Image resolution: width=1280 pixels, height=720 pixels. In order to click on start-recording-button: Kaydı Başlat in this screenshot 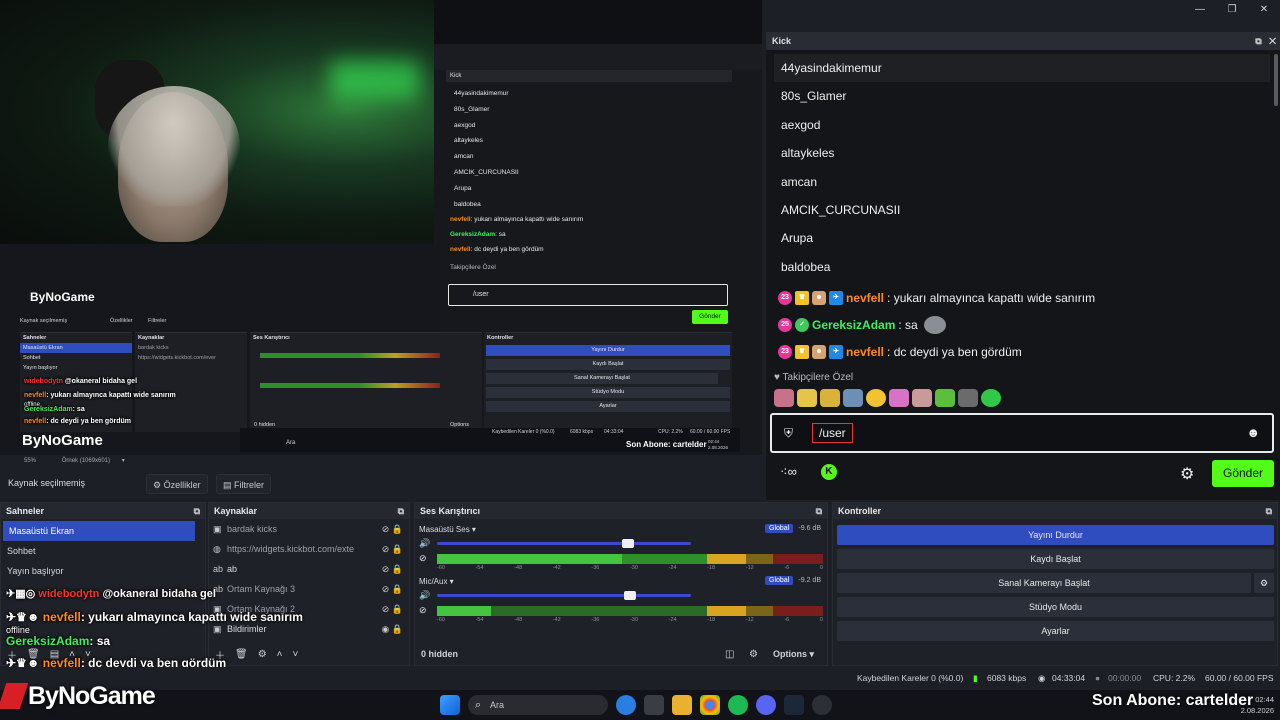, I will do `click(1055, 559)`.